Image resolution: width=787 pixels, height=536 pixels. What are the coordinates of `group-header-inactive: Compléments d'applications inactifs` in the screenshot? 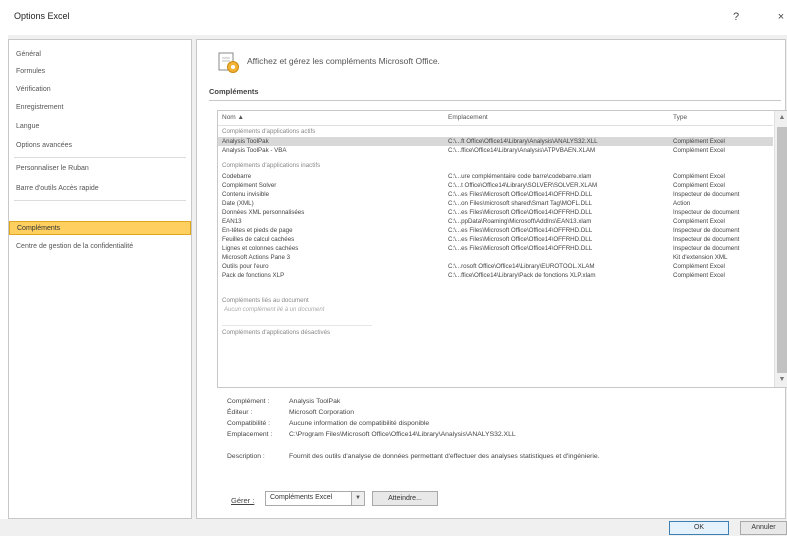 It's located at (271, 165).